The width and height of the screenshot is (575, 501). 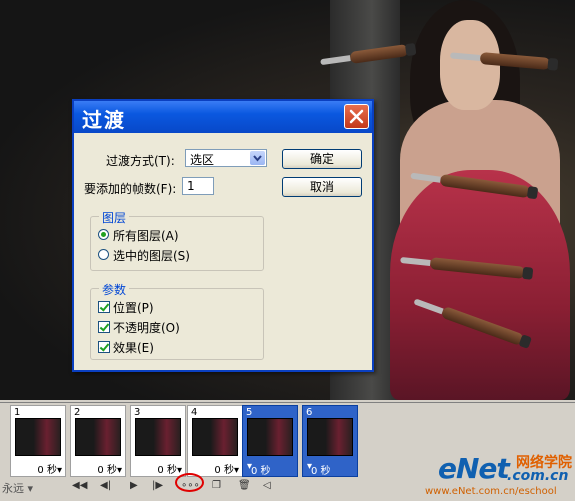 I want to click on animation-frame: 5 0 秒 ▾, so click(x=270, y=441).